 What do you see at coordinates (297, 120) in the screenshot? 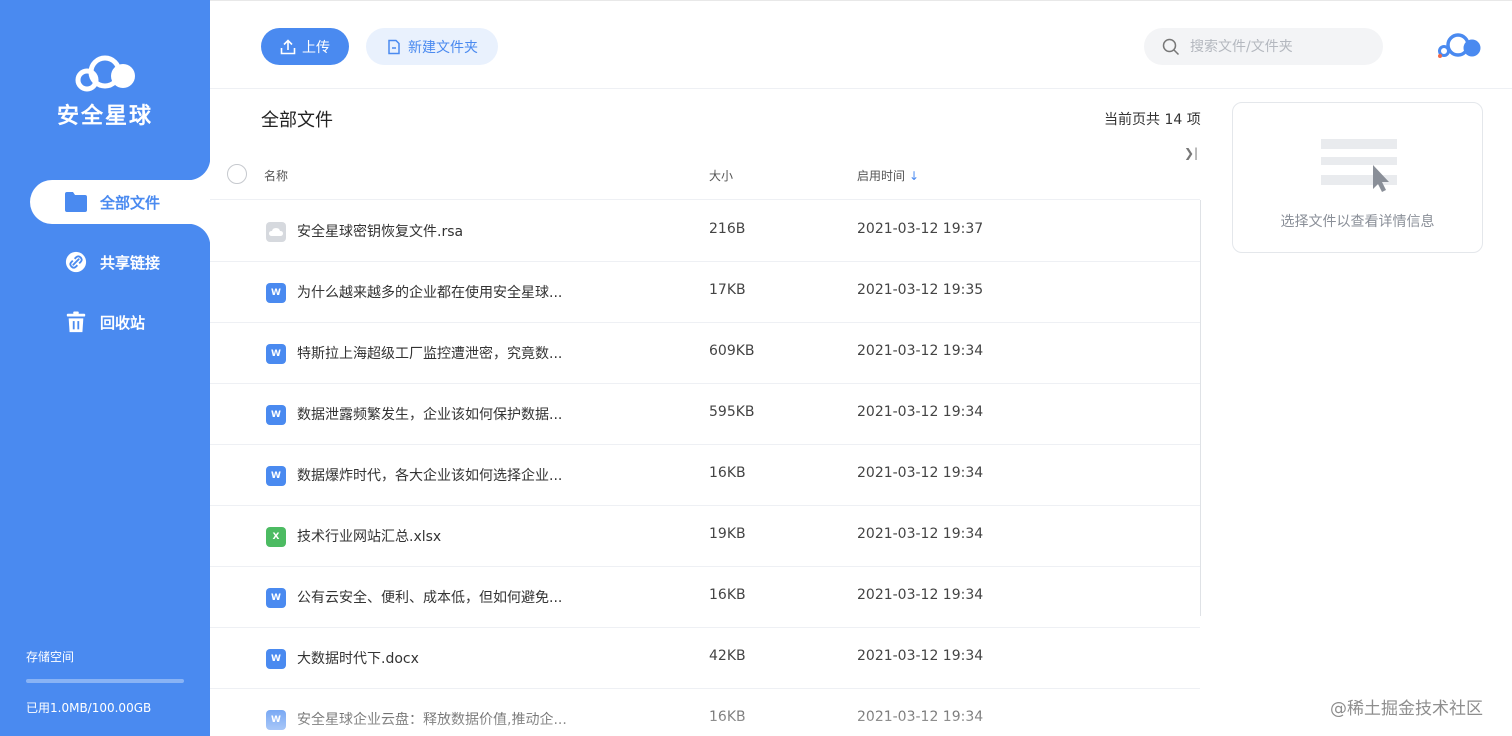
I see `page-title: 全部文件` at bounding box center [297, 120].